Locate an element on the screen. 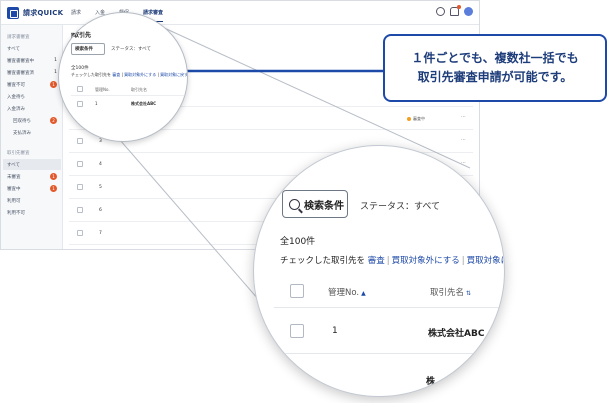  col-number-header: 管理No. is located at coordinates (102, 90).